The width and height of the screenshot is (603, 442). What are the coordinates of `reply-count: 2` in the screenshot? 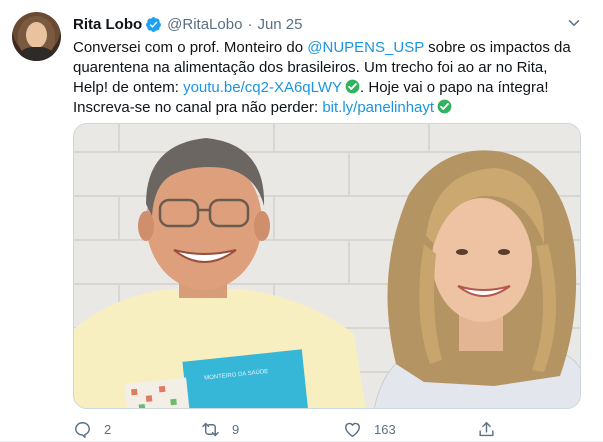 It's located at (108, 429).